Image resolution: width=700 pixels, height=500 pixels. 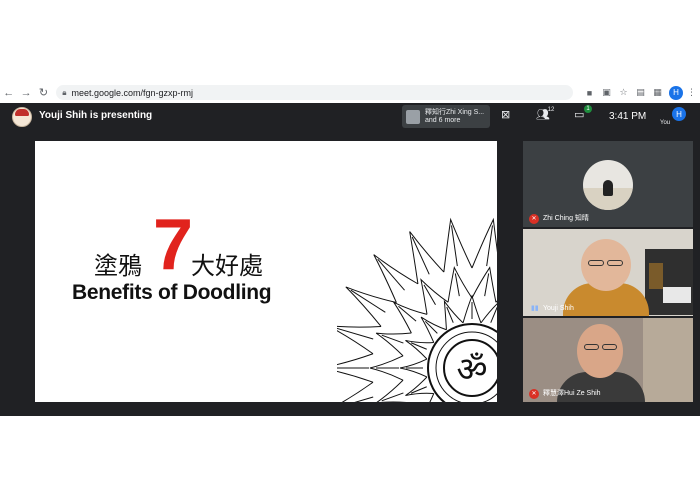 I want to click on presenting-label: Youji Shih is presenting, so click(x=96, y=115).